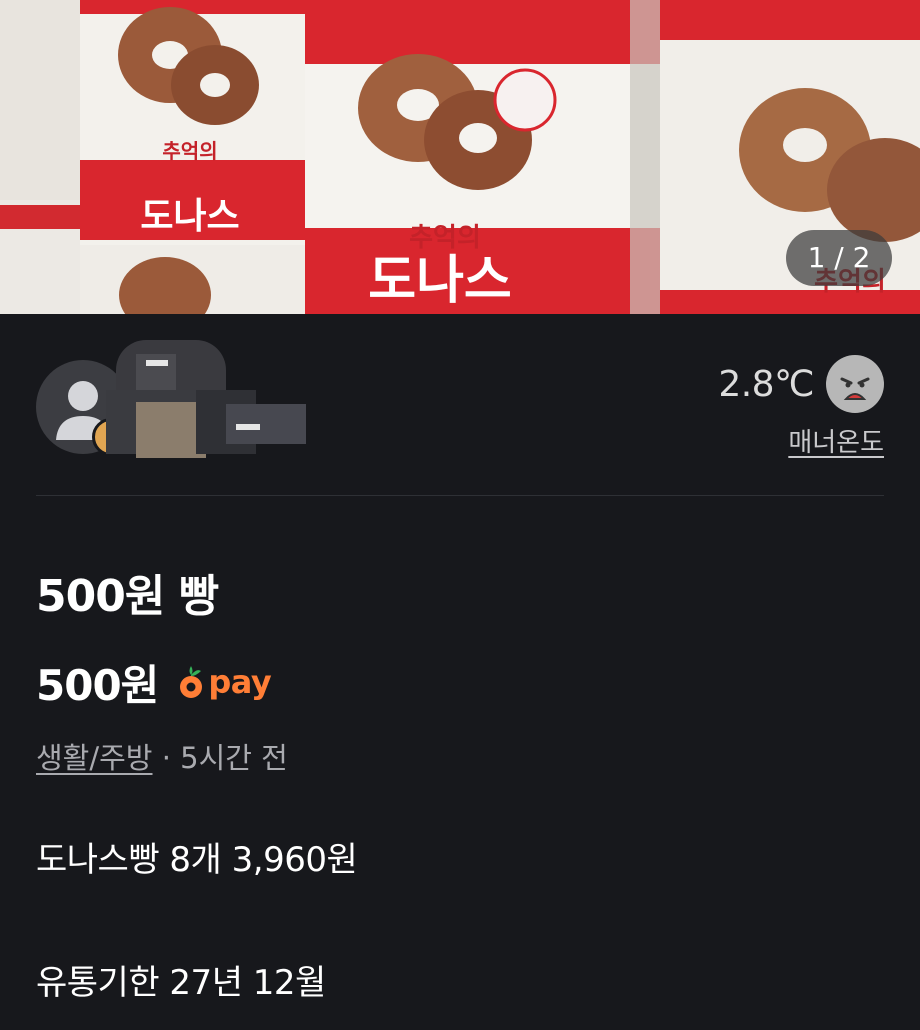  I want to click on price-row: 500원 pay, so click(154, 682).